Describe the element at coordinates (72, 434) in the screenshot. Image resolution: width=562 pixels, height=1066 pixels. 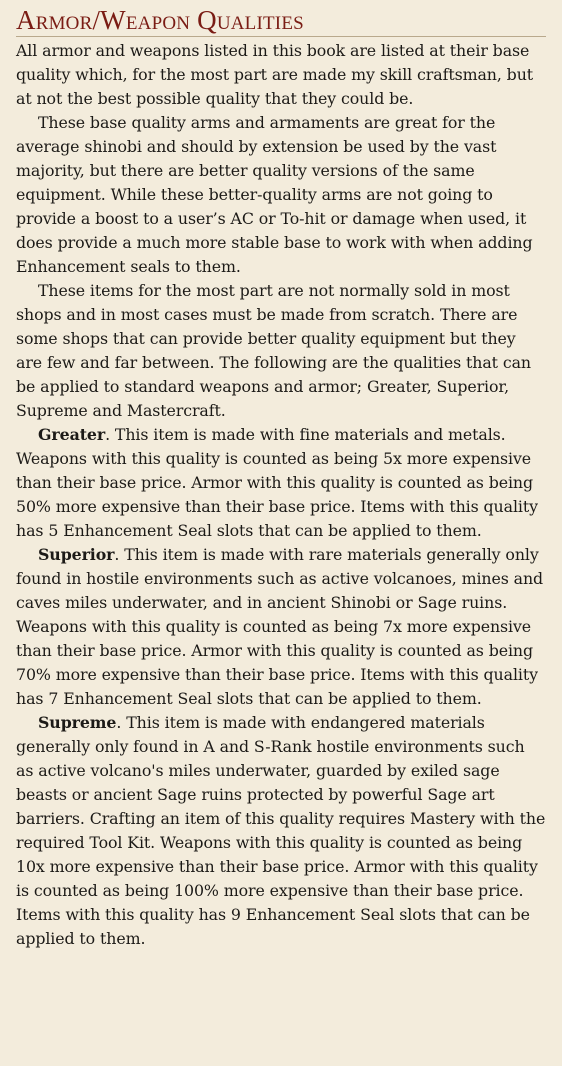
I see `quality-greater-name: Greater` at that location.